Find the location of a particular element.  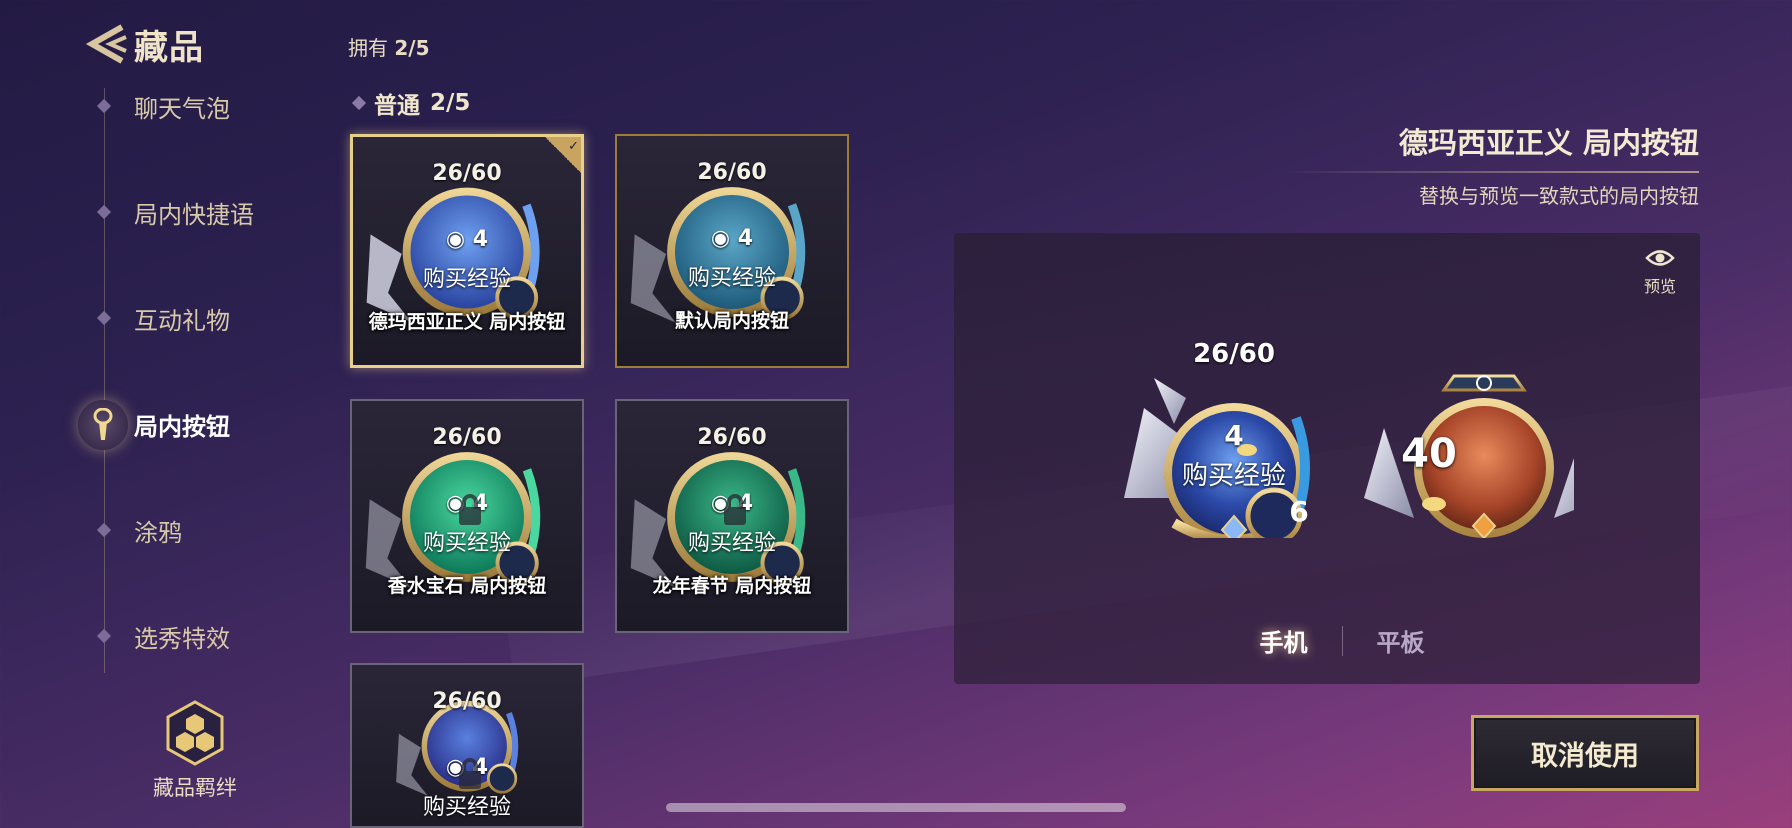

back-arrow-icon is located at coordinates (106, 44).